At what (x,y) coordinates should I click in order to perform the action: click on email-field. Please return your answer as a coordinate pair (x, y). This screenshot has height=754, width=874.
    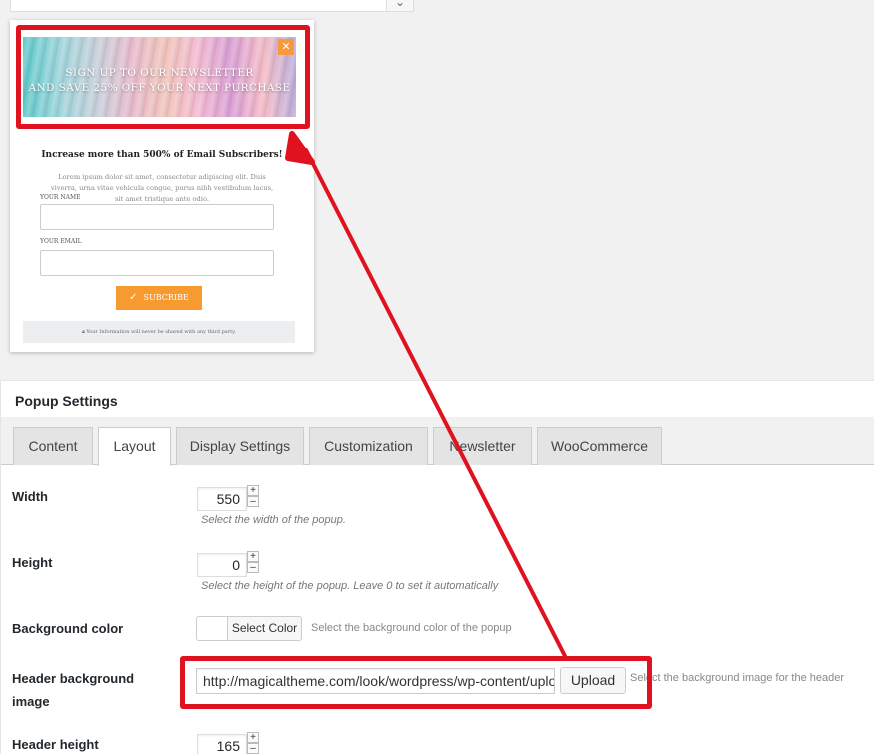
    Looking at the image, I should click on (157, 263).